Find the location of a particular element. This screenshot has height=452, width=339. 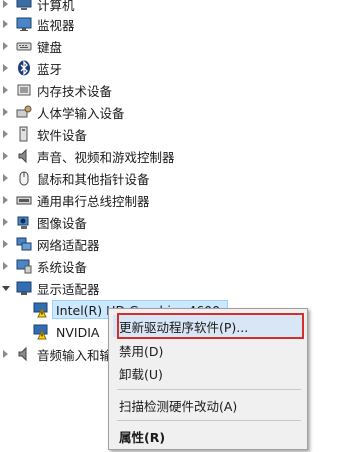

tree-item-label: 声音、视频和游戏控制器 is located at coordinates (106, 157).